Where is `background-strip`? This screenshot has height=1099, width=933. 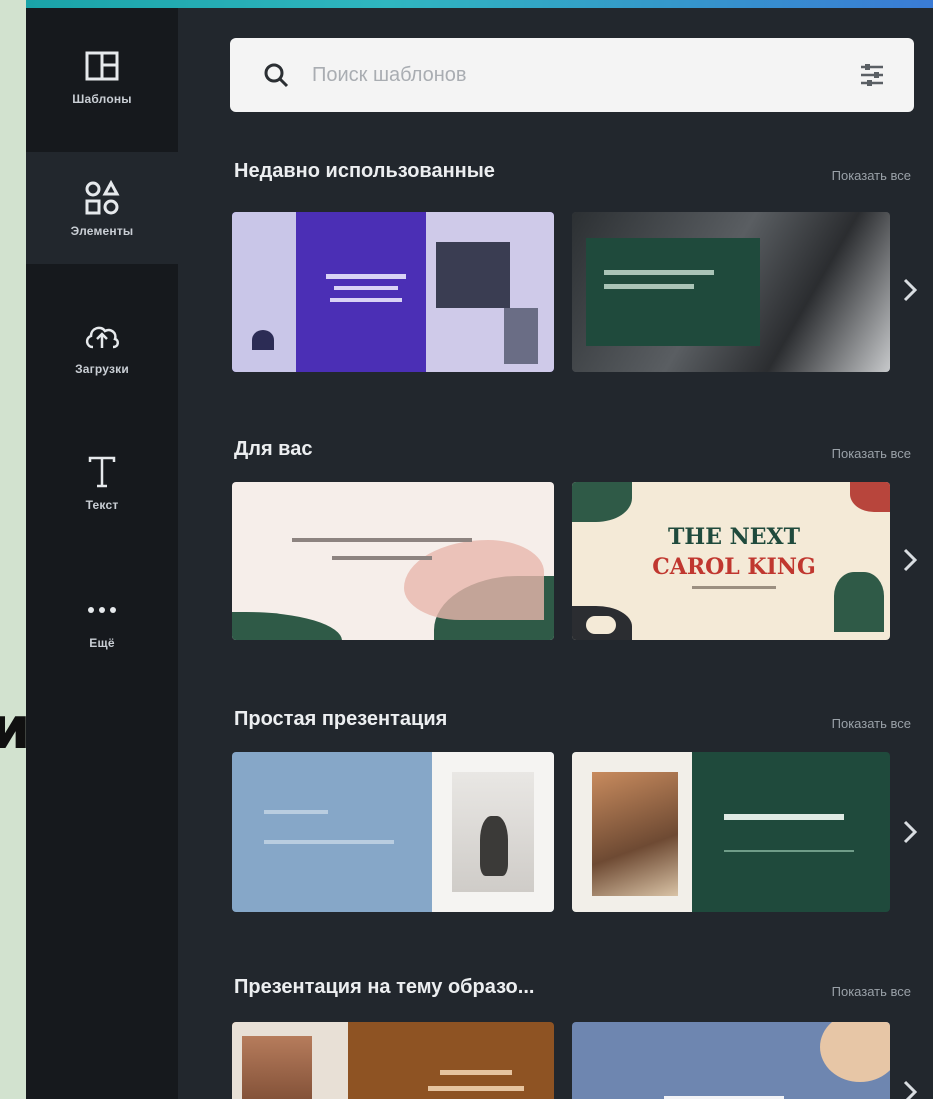
background-strip is located at coordinates (13, 549).